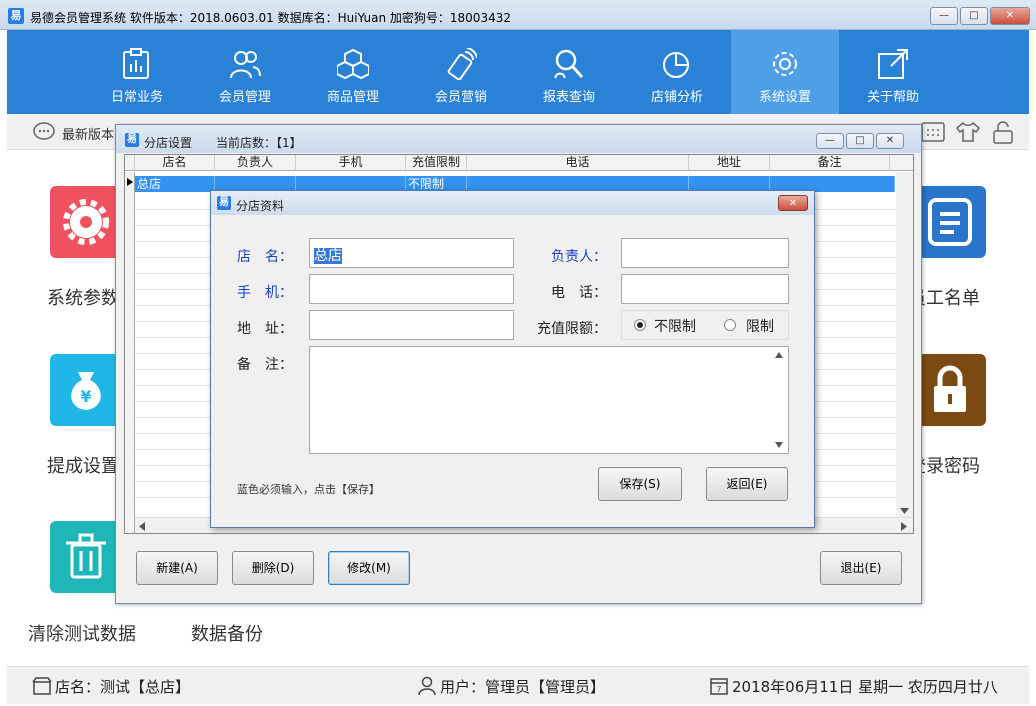 This screenshot has width=1036, height=706. I want to click on column-header: 手机, so click(351, 163).